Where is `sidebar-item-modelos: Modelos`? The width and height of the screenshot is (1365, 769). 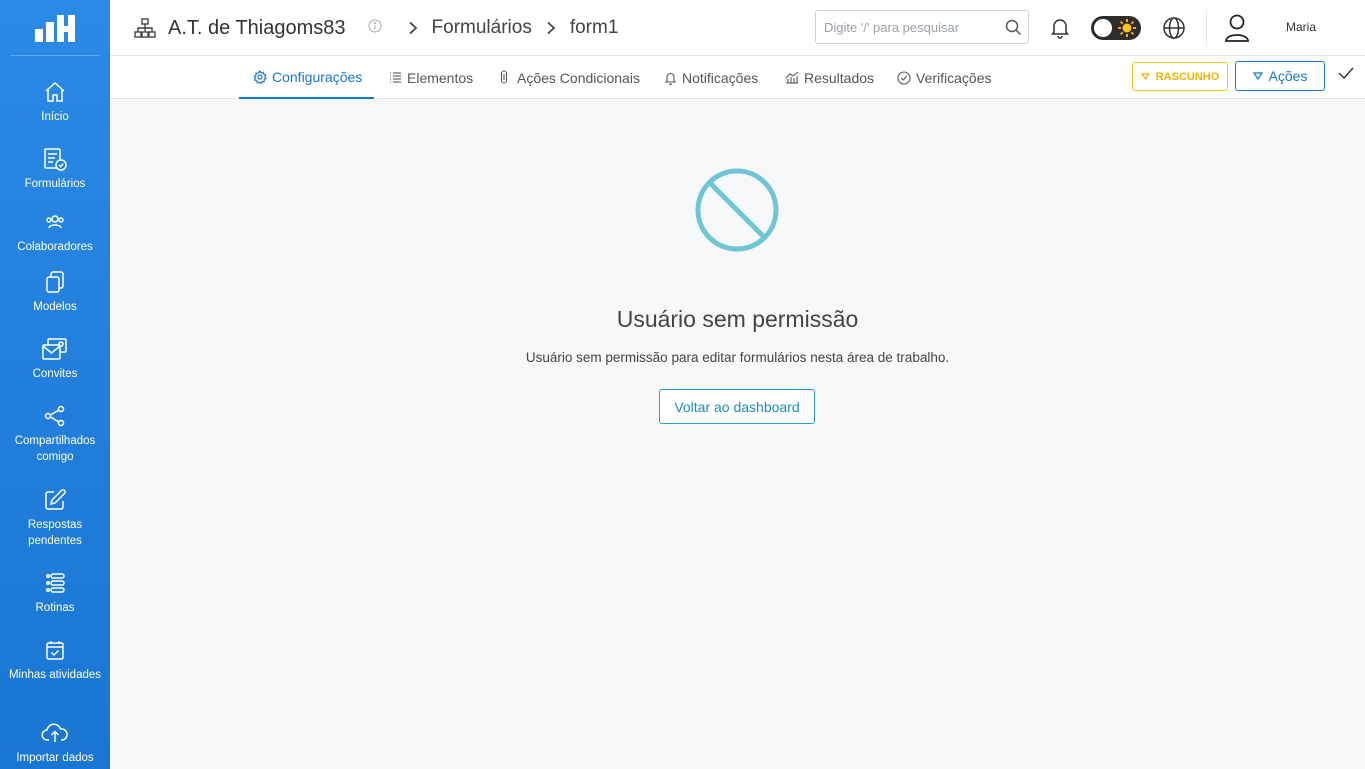
sidebar-item-modelos: Modelos is located at coordinates (55, 291).